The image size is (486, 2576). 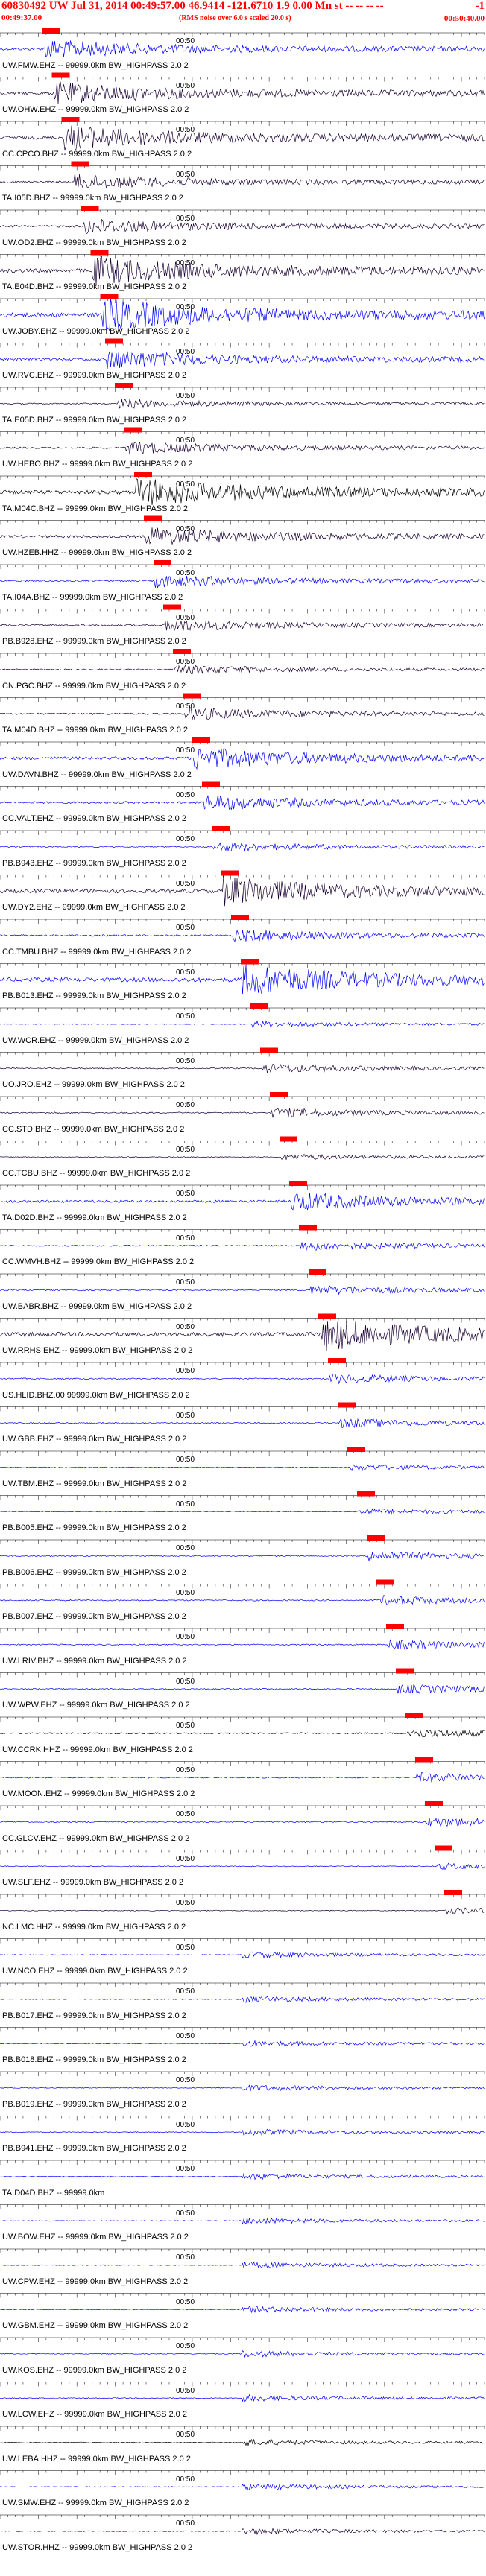 What do you see at coordinates (465, 19) in the screenshot?
I see `end-time: 00:50:40.00` at bounding box center [465, 19].